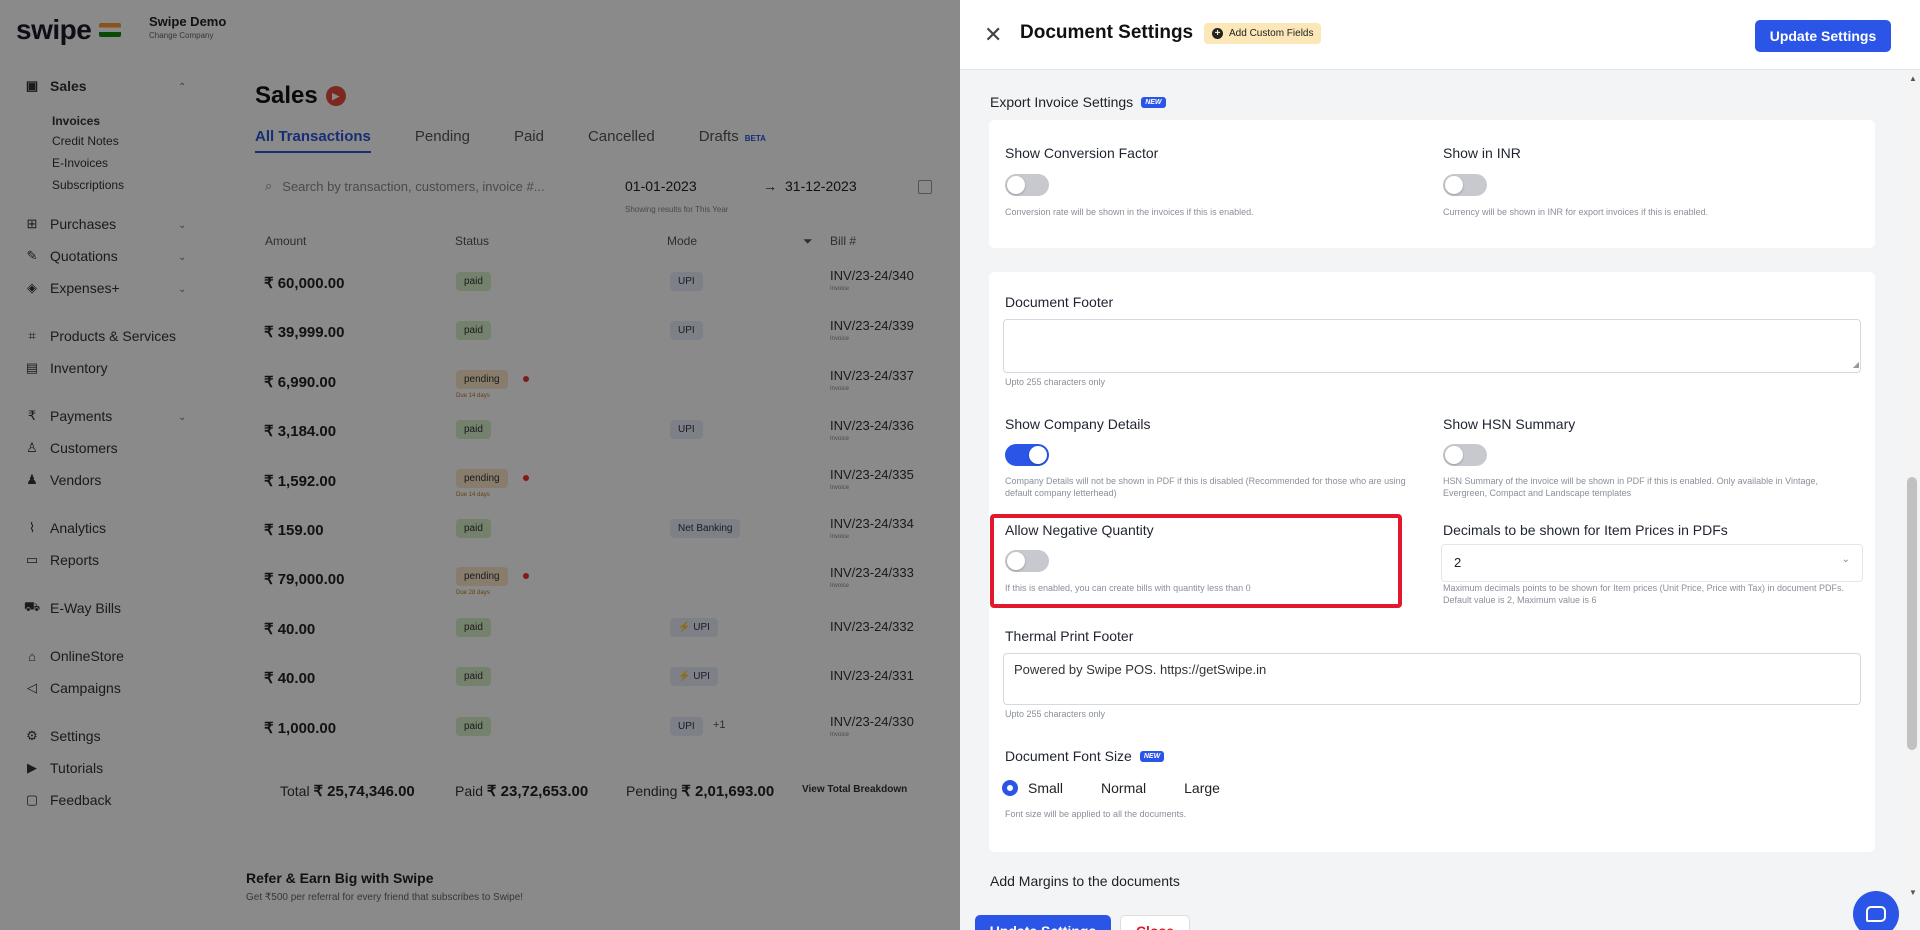 This screenshot has height=930, width=1920. I want to click on radio-label: Small, so click(1046, 788).